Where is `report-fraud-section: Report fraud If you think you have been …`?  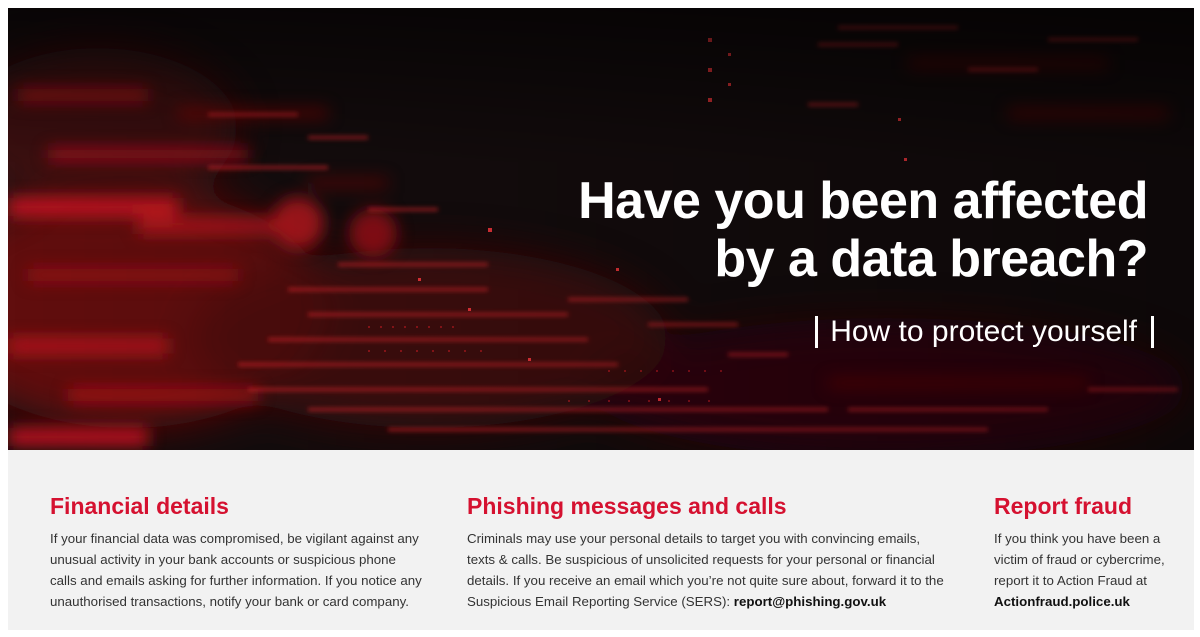 report-fraud-section: Report fraud If you think you have been … is located at coordinates (1091, 552).